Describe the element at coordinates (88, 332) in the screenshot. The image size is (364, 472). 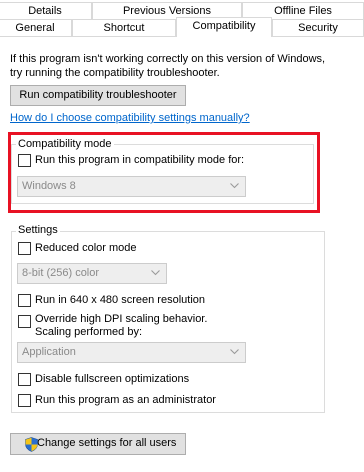
I see `dpi-line-2: Scaling performed by:` at that location.